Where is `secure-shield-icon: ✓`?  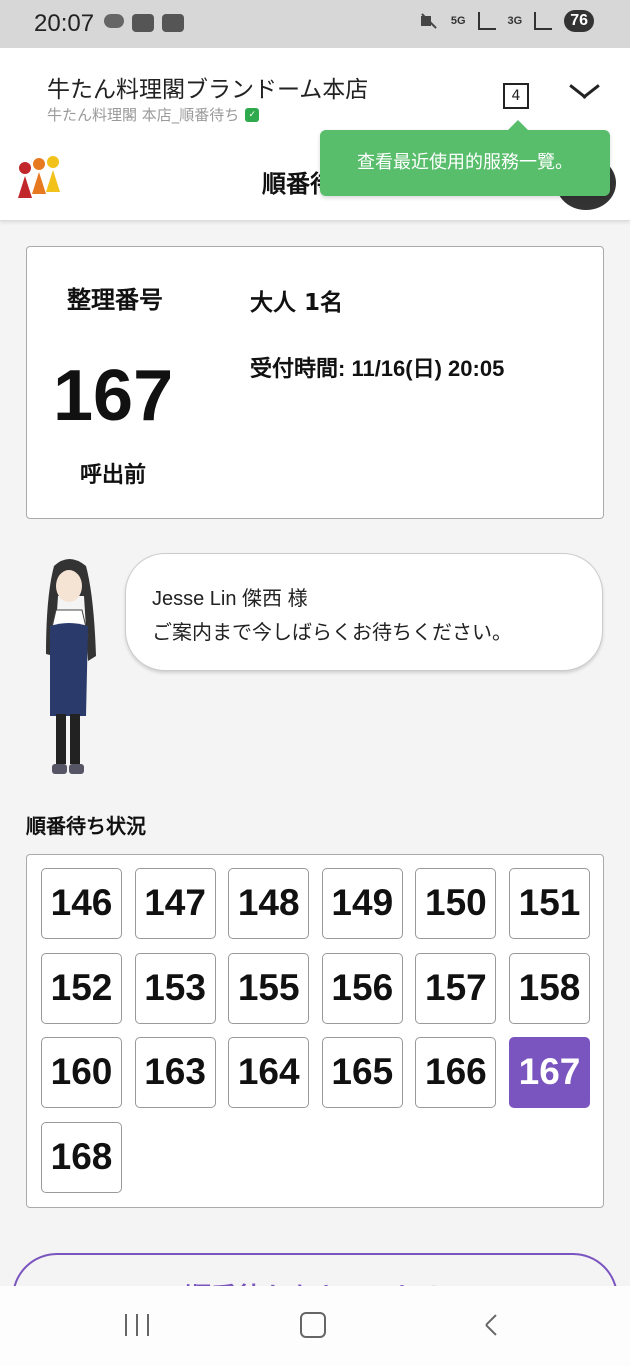 secure-shield-icon: ✓ is located at coordinates (252, 114).